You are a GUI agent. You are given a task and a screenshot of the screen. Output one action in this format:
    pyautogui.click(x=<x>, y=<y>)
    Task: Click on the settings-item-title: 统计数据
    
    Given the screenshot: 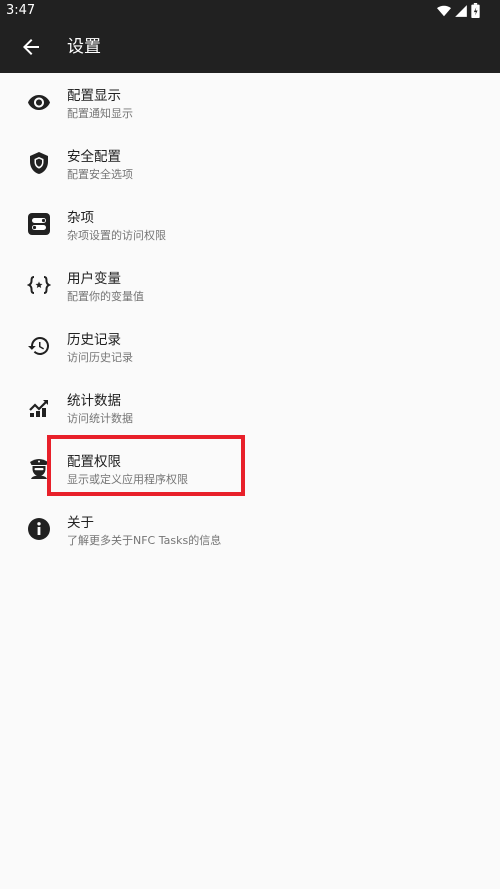 What is the action you would take?
    pyautogui.click(x=94, y=401)
    